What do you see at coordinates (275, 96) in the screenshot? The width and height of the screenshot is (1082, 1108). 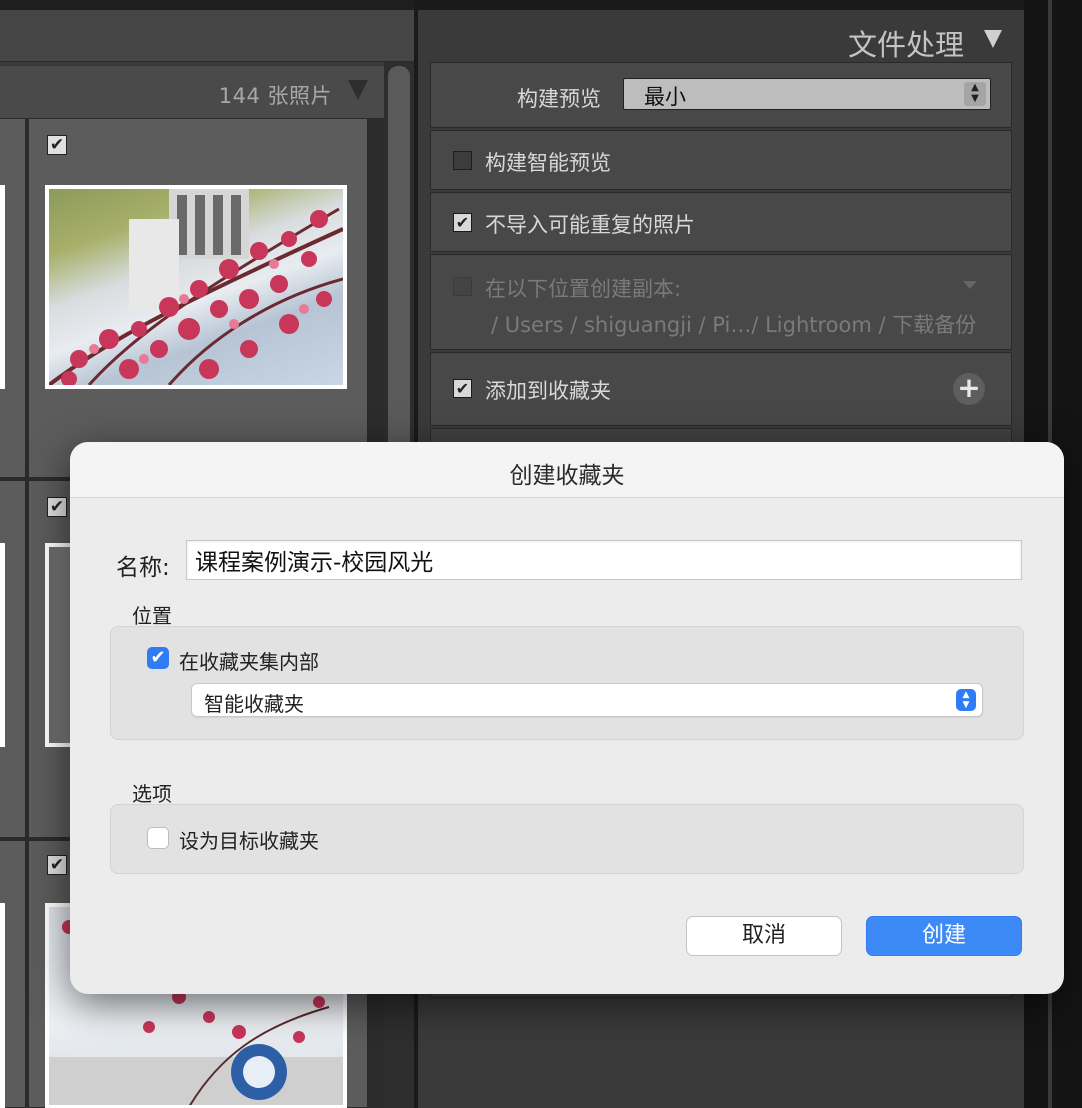 I see `photo-count: 144 张照片` at bounding box center [275, 96].